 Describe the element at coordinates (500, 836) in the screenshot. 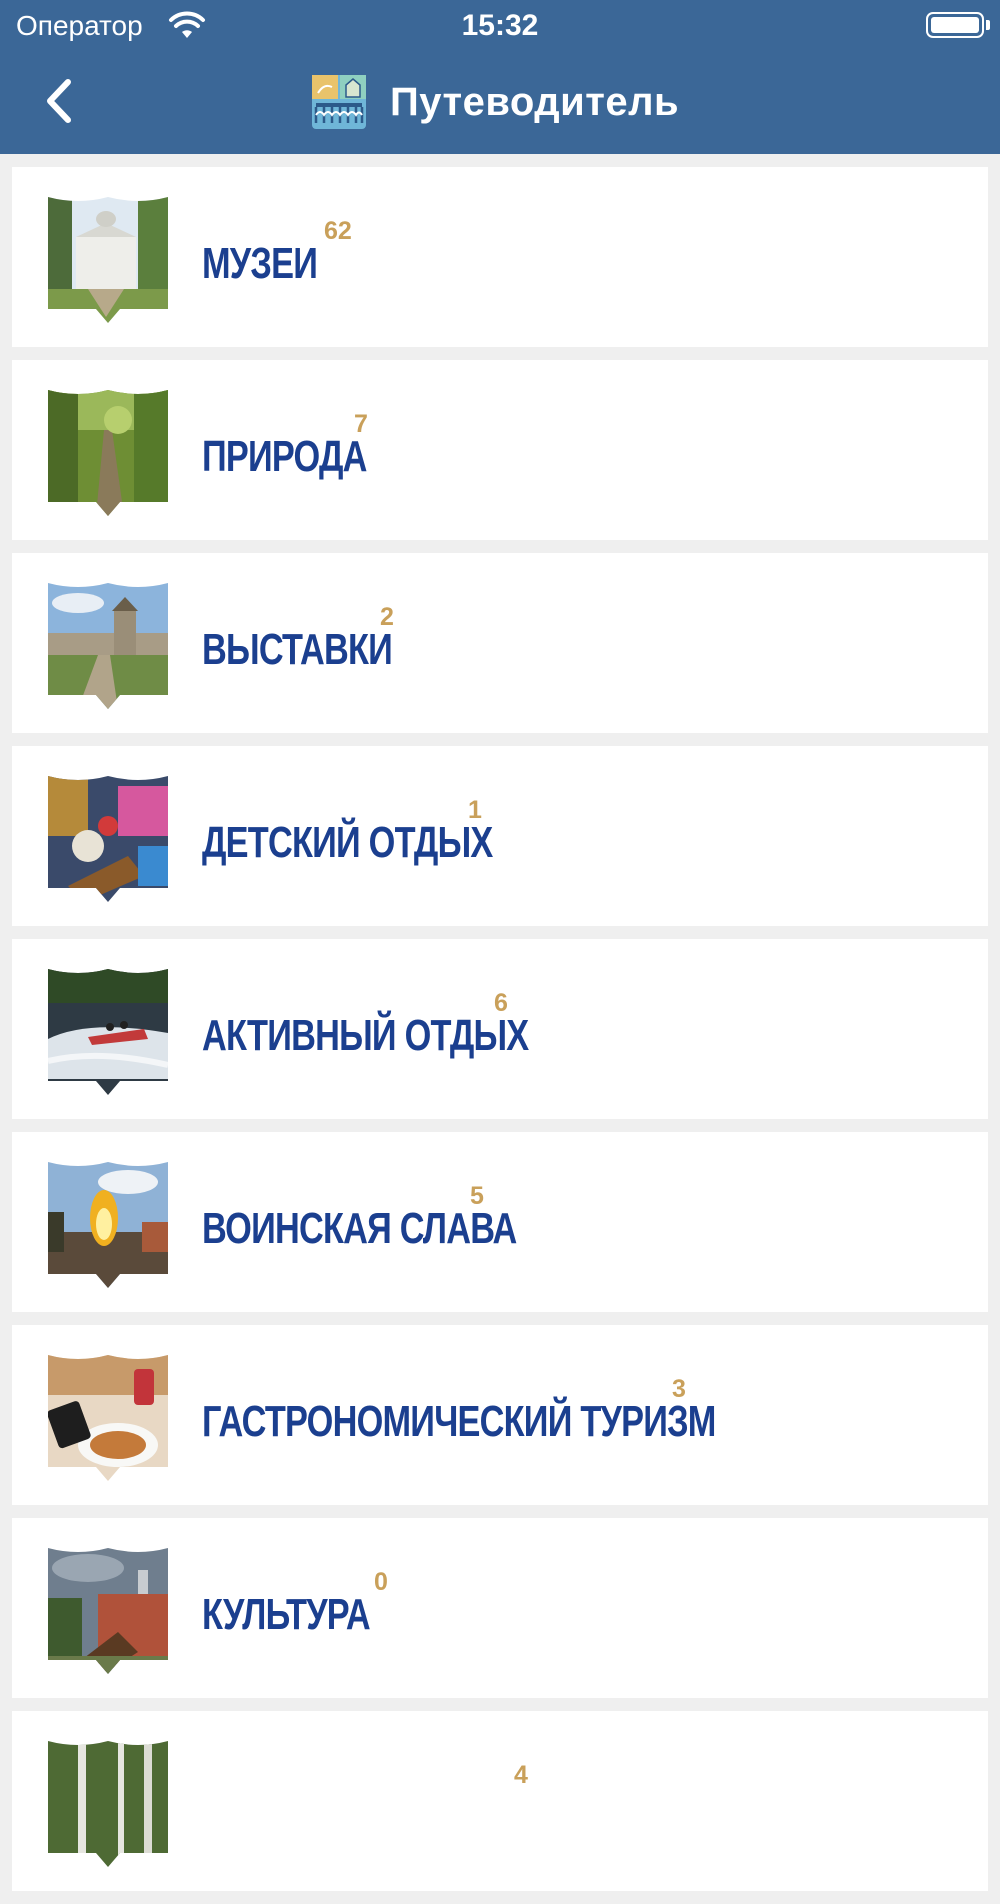

I see `category-item-kids: детский отдых 1` at that location.